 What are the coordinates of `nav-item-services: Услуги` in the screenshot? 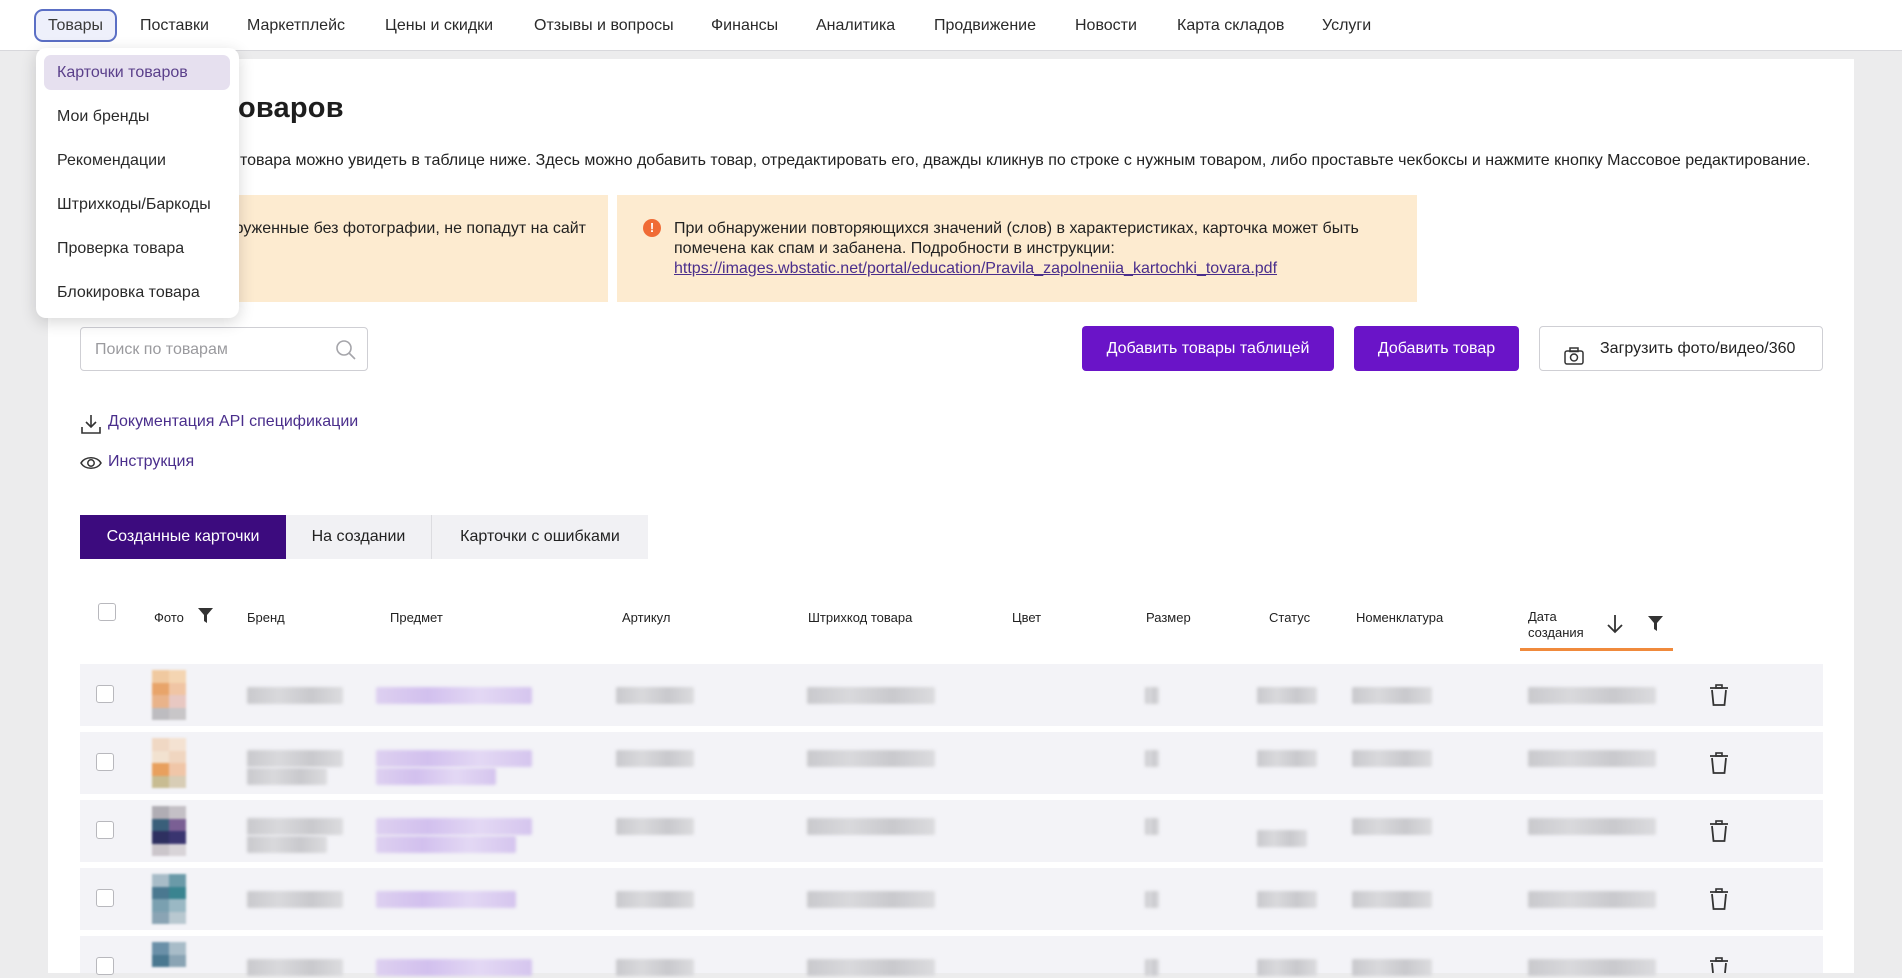 It's located at (1346, 25).